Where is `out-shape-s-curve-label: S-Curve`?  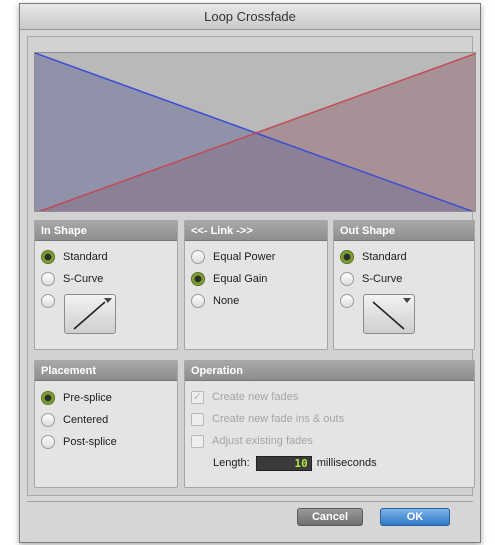 out-shape-s-curve-label: S-Curve is located at coordinates (382, 279).